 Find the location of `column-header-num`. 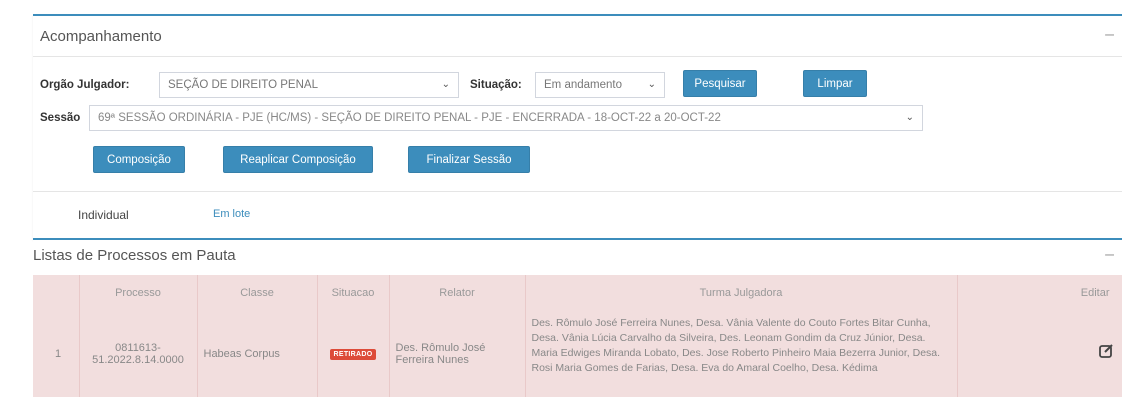

column-header-num is located at coordinates (56, 292).